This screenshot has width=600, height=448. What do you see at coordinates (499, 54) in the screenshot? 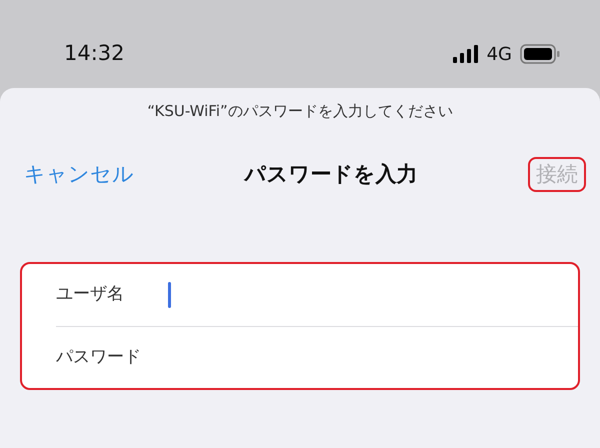
I see `network-type: 4G` at bounding box center [499, 54].